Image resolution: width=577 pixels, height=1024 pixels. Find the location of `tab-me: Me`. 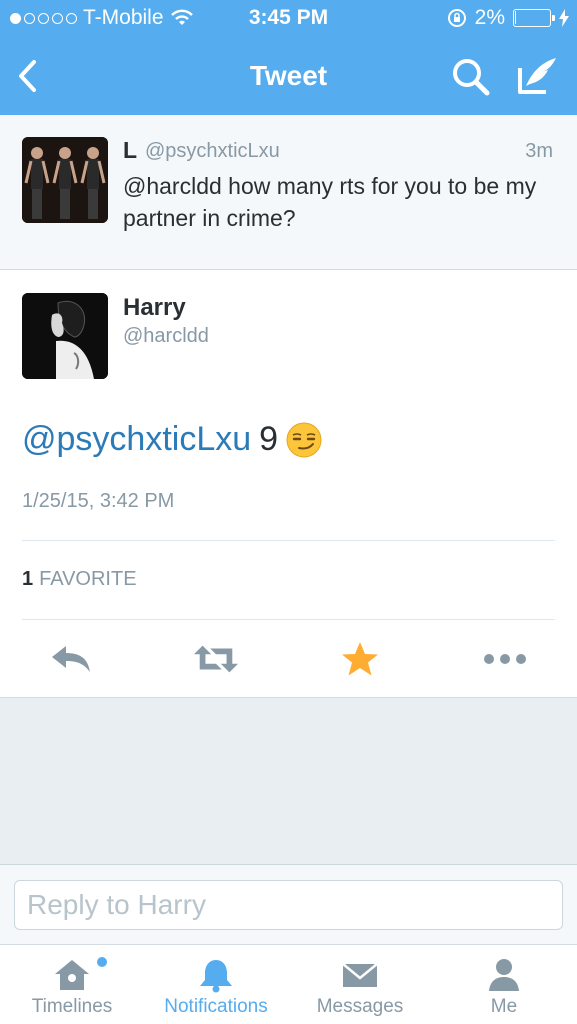

tab-me: Me is located at coordinates (504, 984).